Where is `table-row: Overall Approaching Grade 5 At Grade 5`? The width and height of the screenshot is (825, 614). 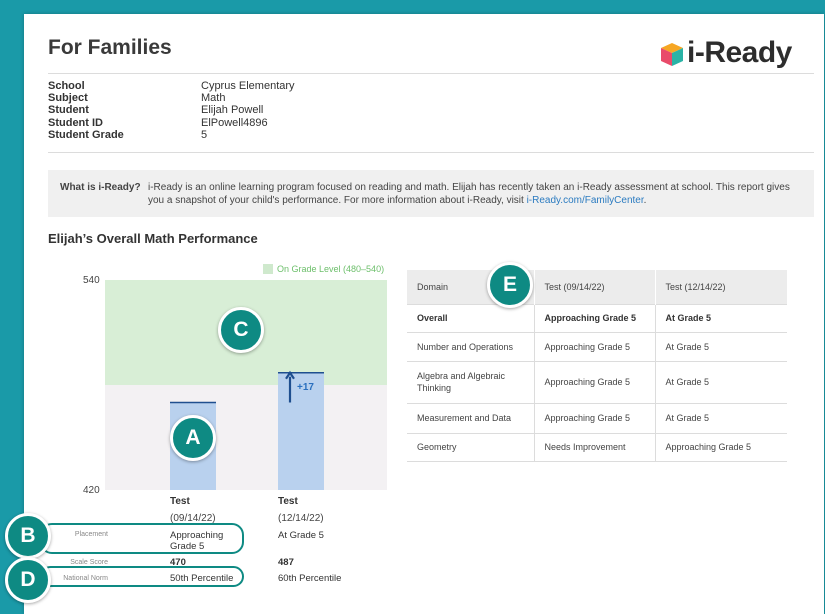 table-row: Overall Approaching Grade 5 At Grade 5 is located at coordinates (597, 317).